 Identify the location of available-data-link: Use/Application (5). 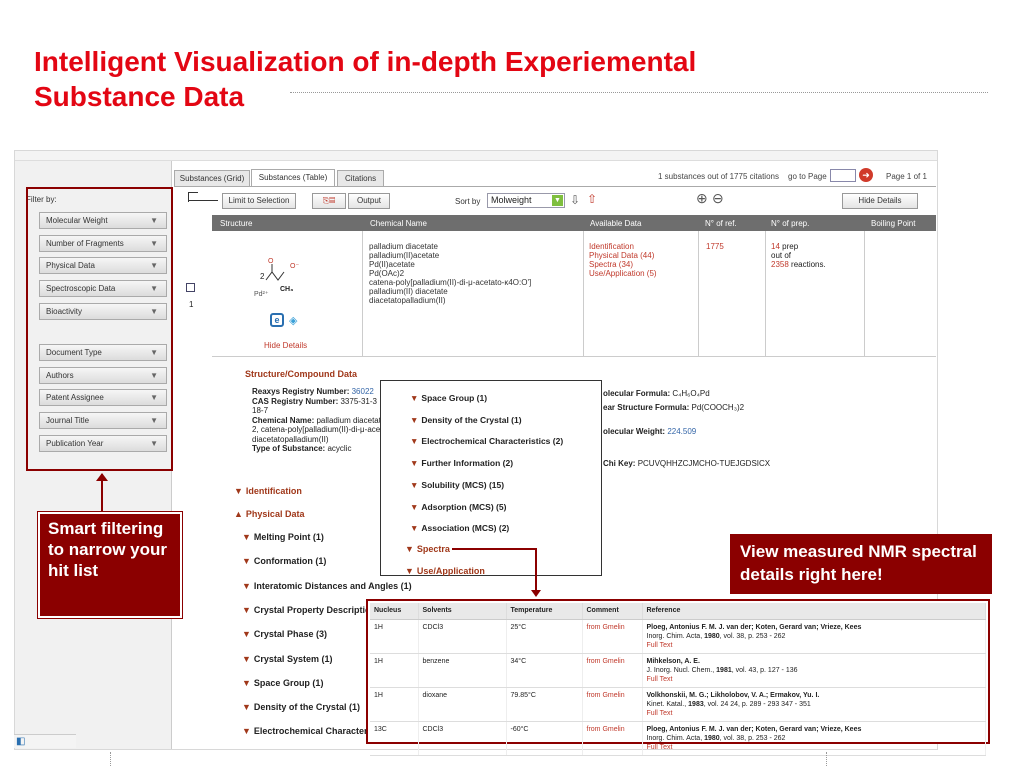
(623, 273).